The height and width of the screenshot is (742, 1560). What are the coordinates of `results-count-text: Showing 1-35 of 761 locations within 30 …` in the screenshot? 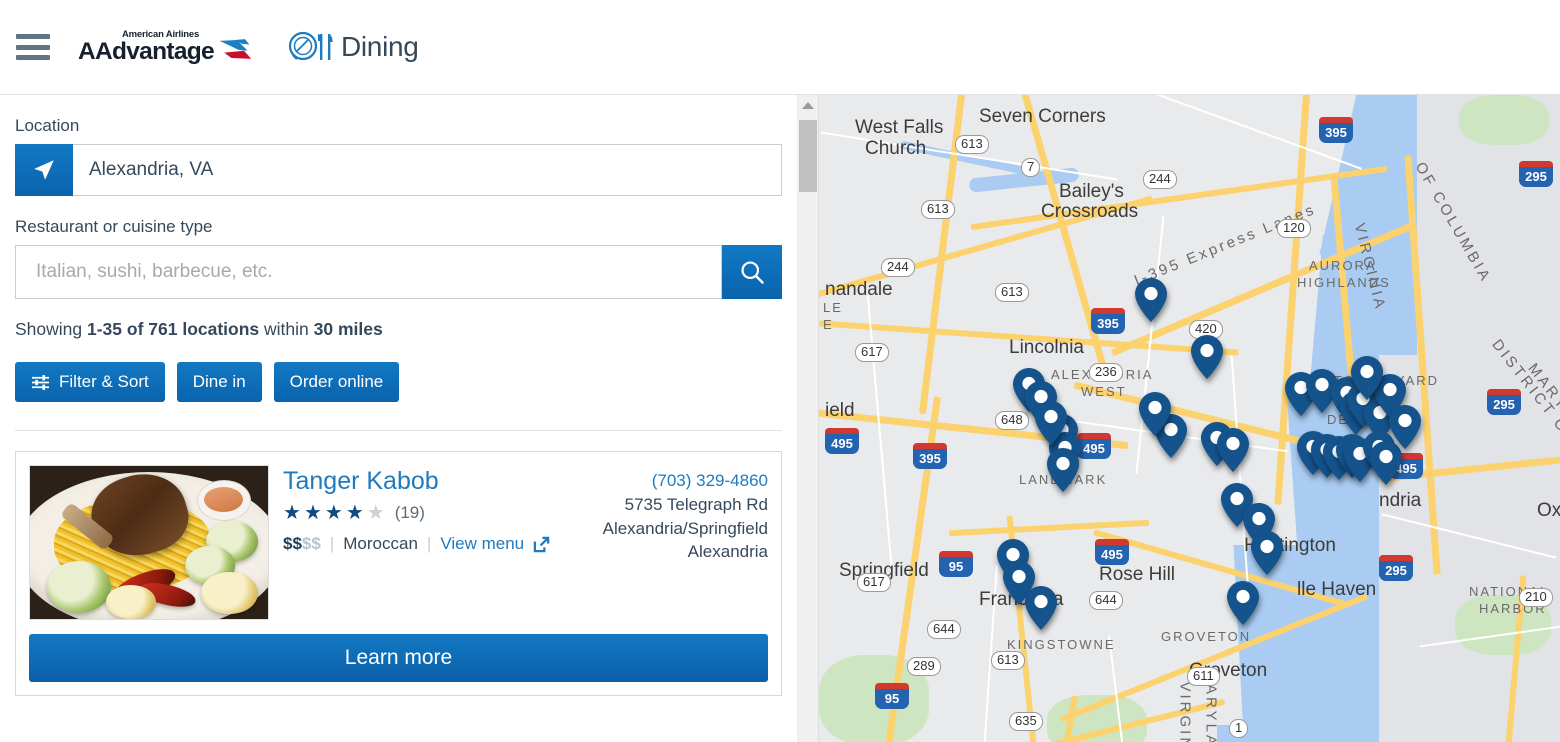 It's located at (398, 329).